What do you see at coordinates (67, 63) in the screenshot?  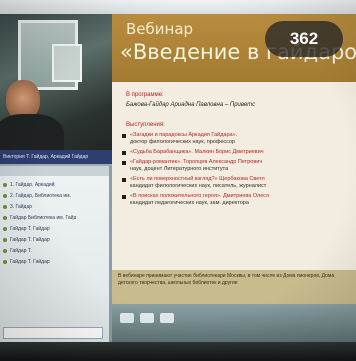 I see `wall-picture-small` at bounding box center [67, 63].